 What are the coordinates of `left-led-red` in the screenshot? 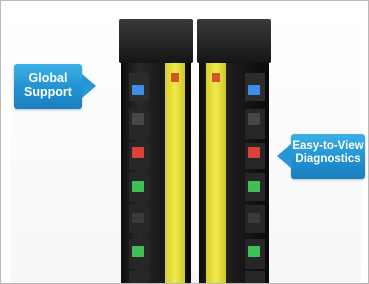 It's located at (138, 152).